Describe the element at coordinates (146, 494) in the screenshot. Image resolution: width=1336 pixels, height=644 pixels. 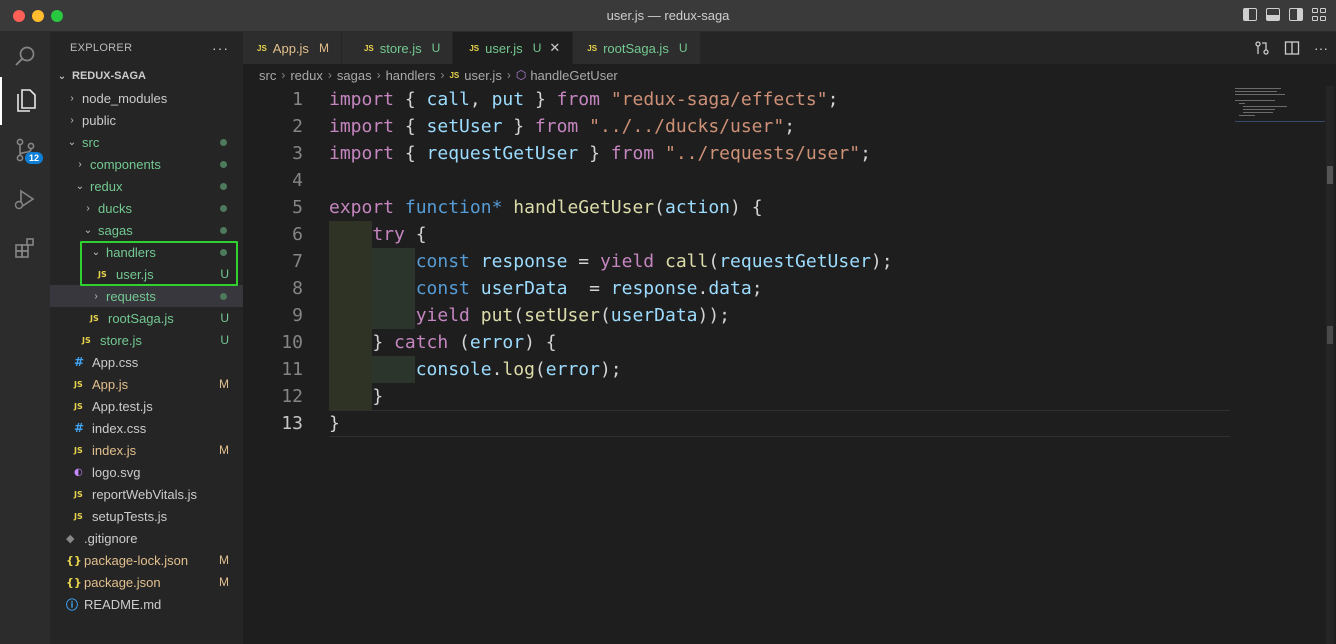
I see `tree-item-reportwebvitals-js: JS reportWebVitals.js` at that location.